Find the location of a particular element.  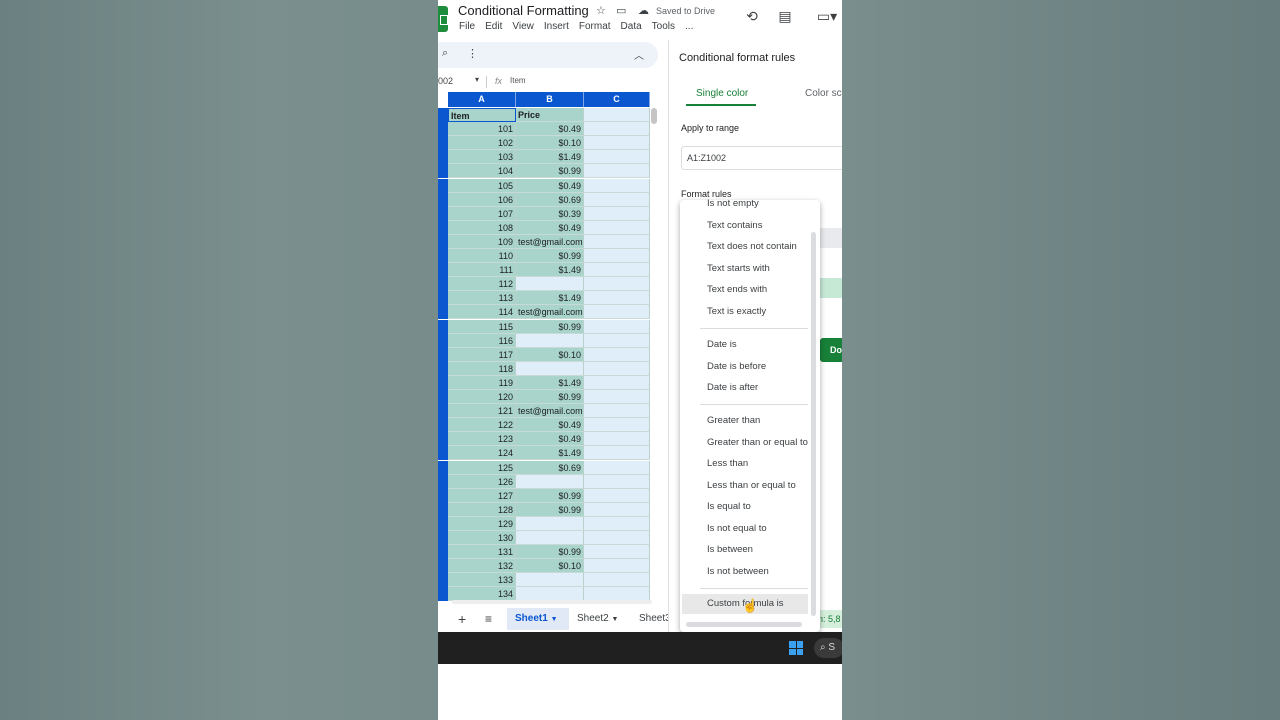

range-input: A1:Z1002 is located at coordinates (761, 158).